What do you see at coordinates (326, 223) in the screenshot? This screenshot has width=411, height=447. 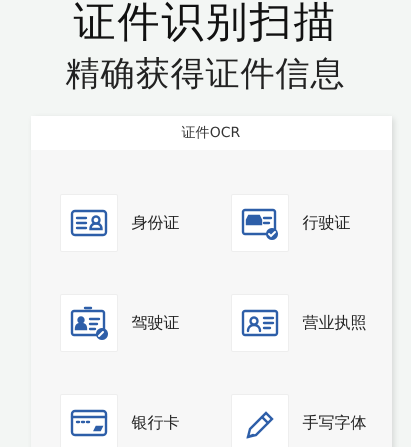 I see `document-type-label: 行驶证` at bounding box center [326, 223].